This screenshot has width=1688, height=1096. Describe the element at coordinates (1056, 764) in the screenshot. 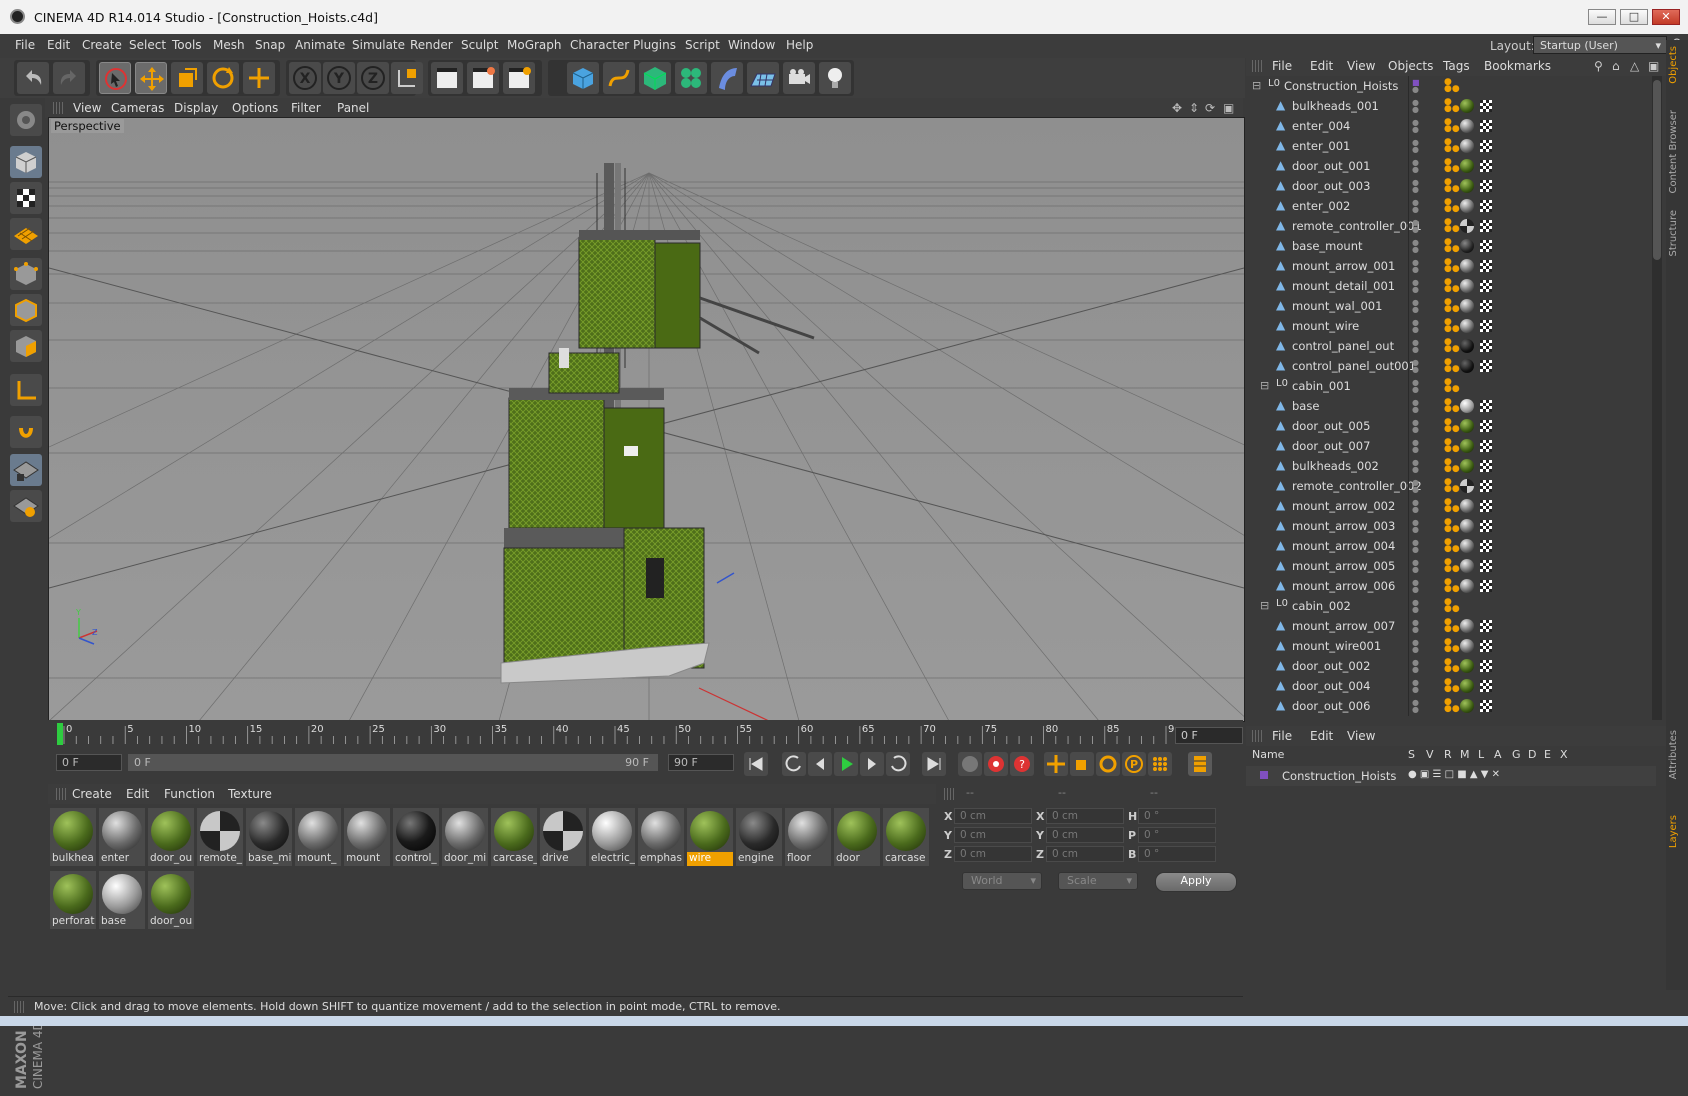

I see `position-key-icon` at that location.